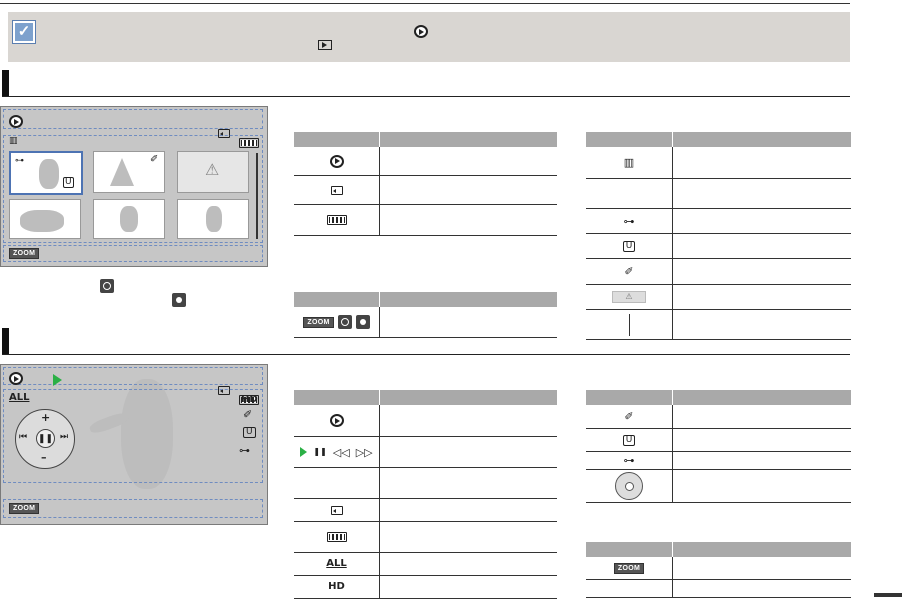  Describe the element at coordinates (364, 452) in the screenshot. I see `fast-forward-icon: ▷▷` at that location.